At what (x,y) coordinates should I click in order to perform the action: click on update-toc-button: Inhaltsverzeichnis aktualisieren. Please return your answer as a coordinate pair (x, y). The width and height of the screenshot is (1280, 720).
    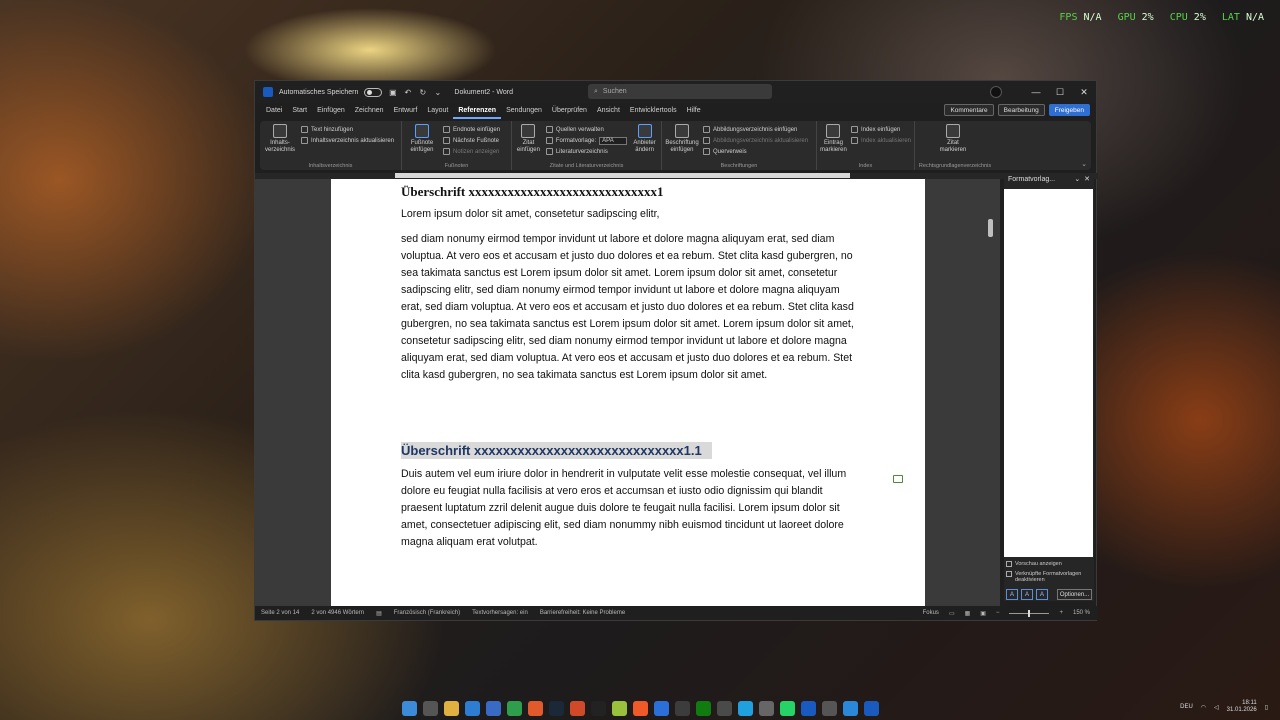
    Looking at the image, I should click on (347, 140).